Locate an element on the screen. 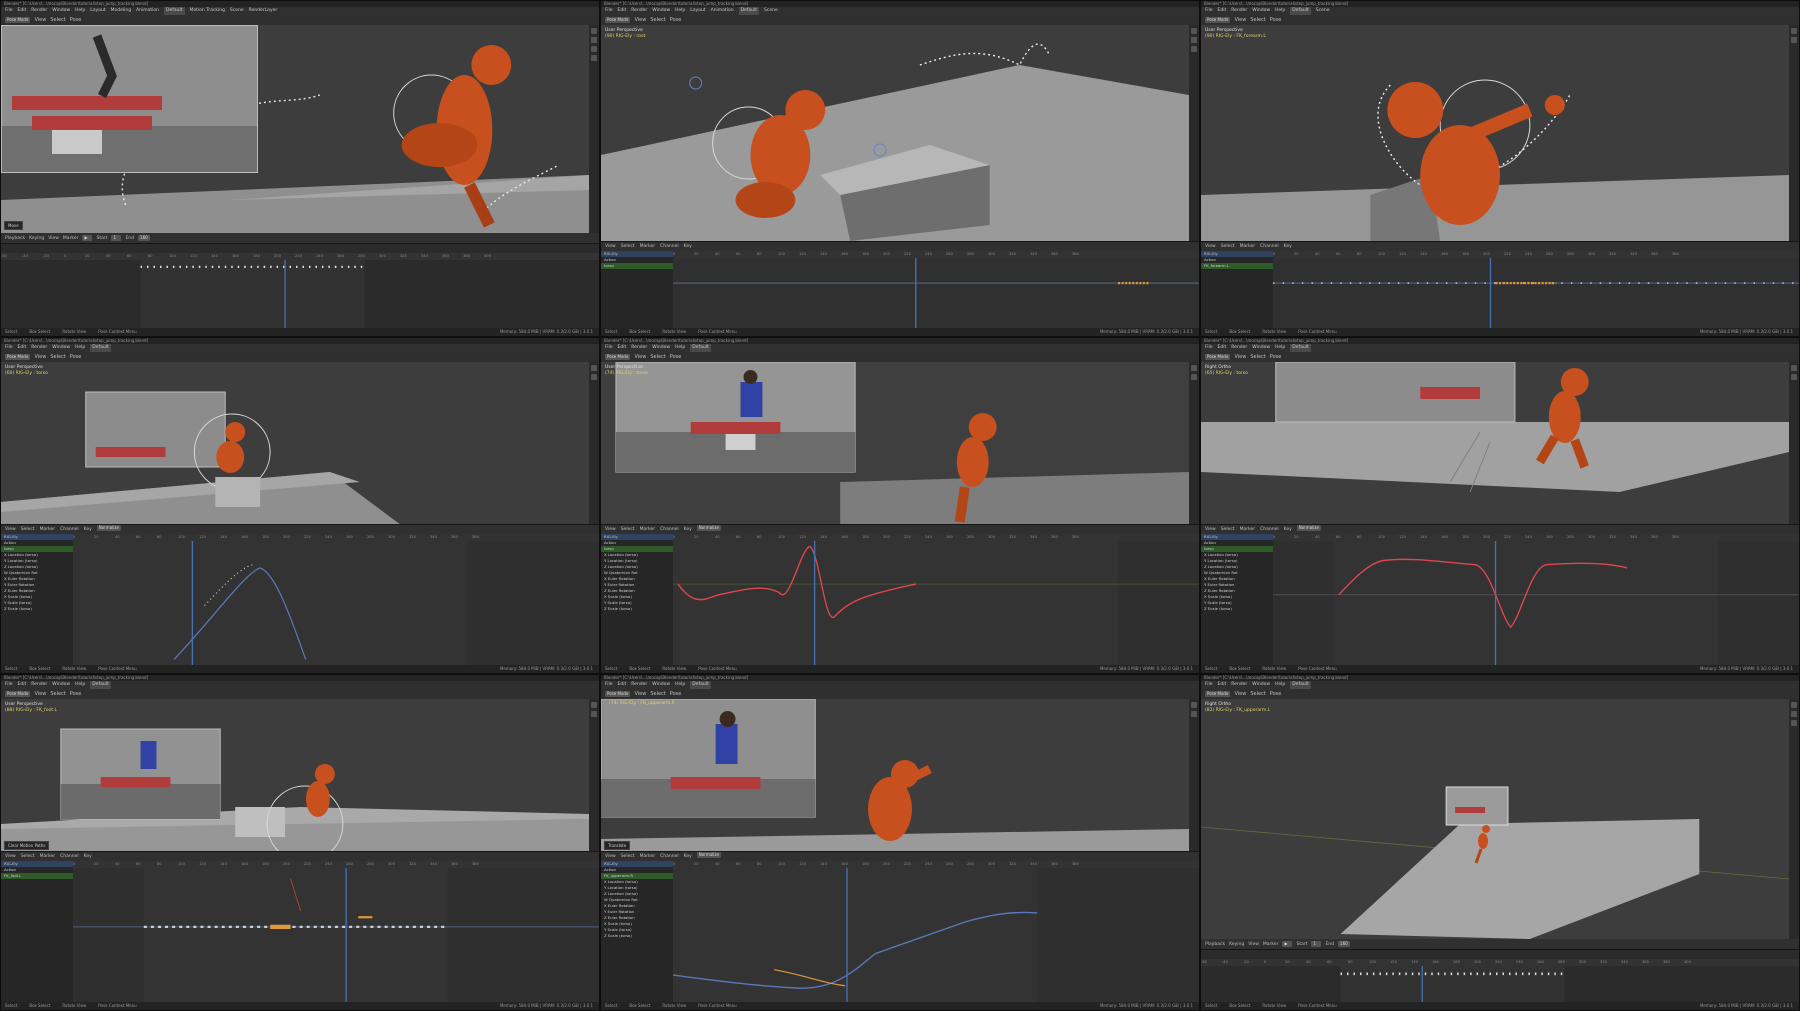  timeline-marker-menu: Marker is located at coordinates (1271, 944).